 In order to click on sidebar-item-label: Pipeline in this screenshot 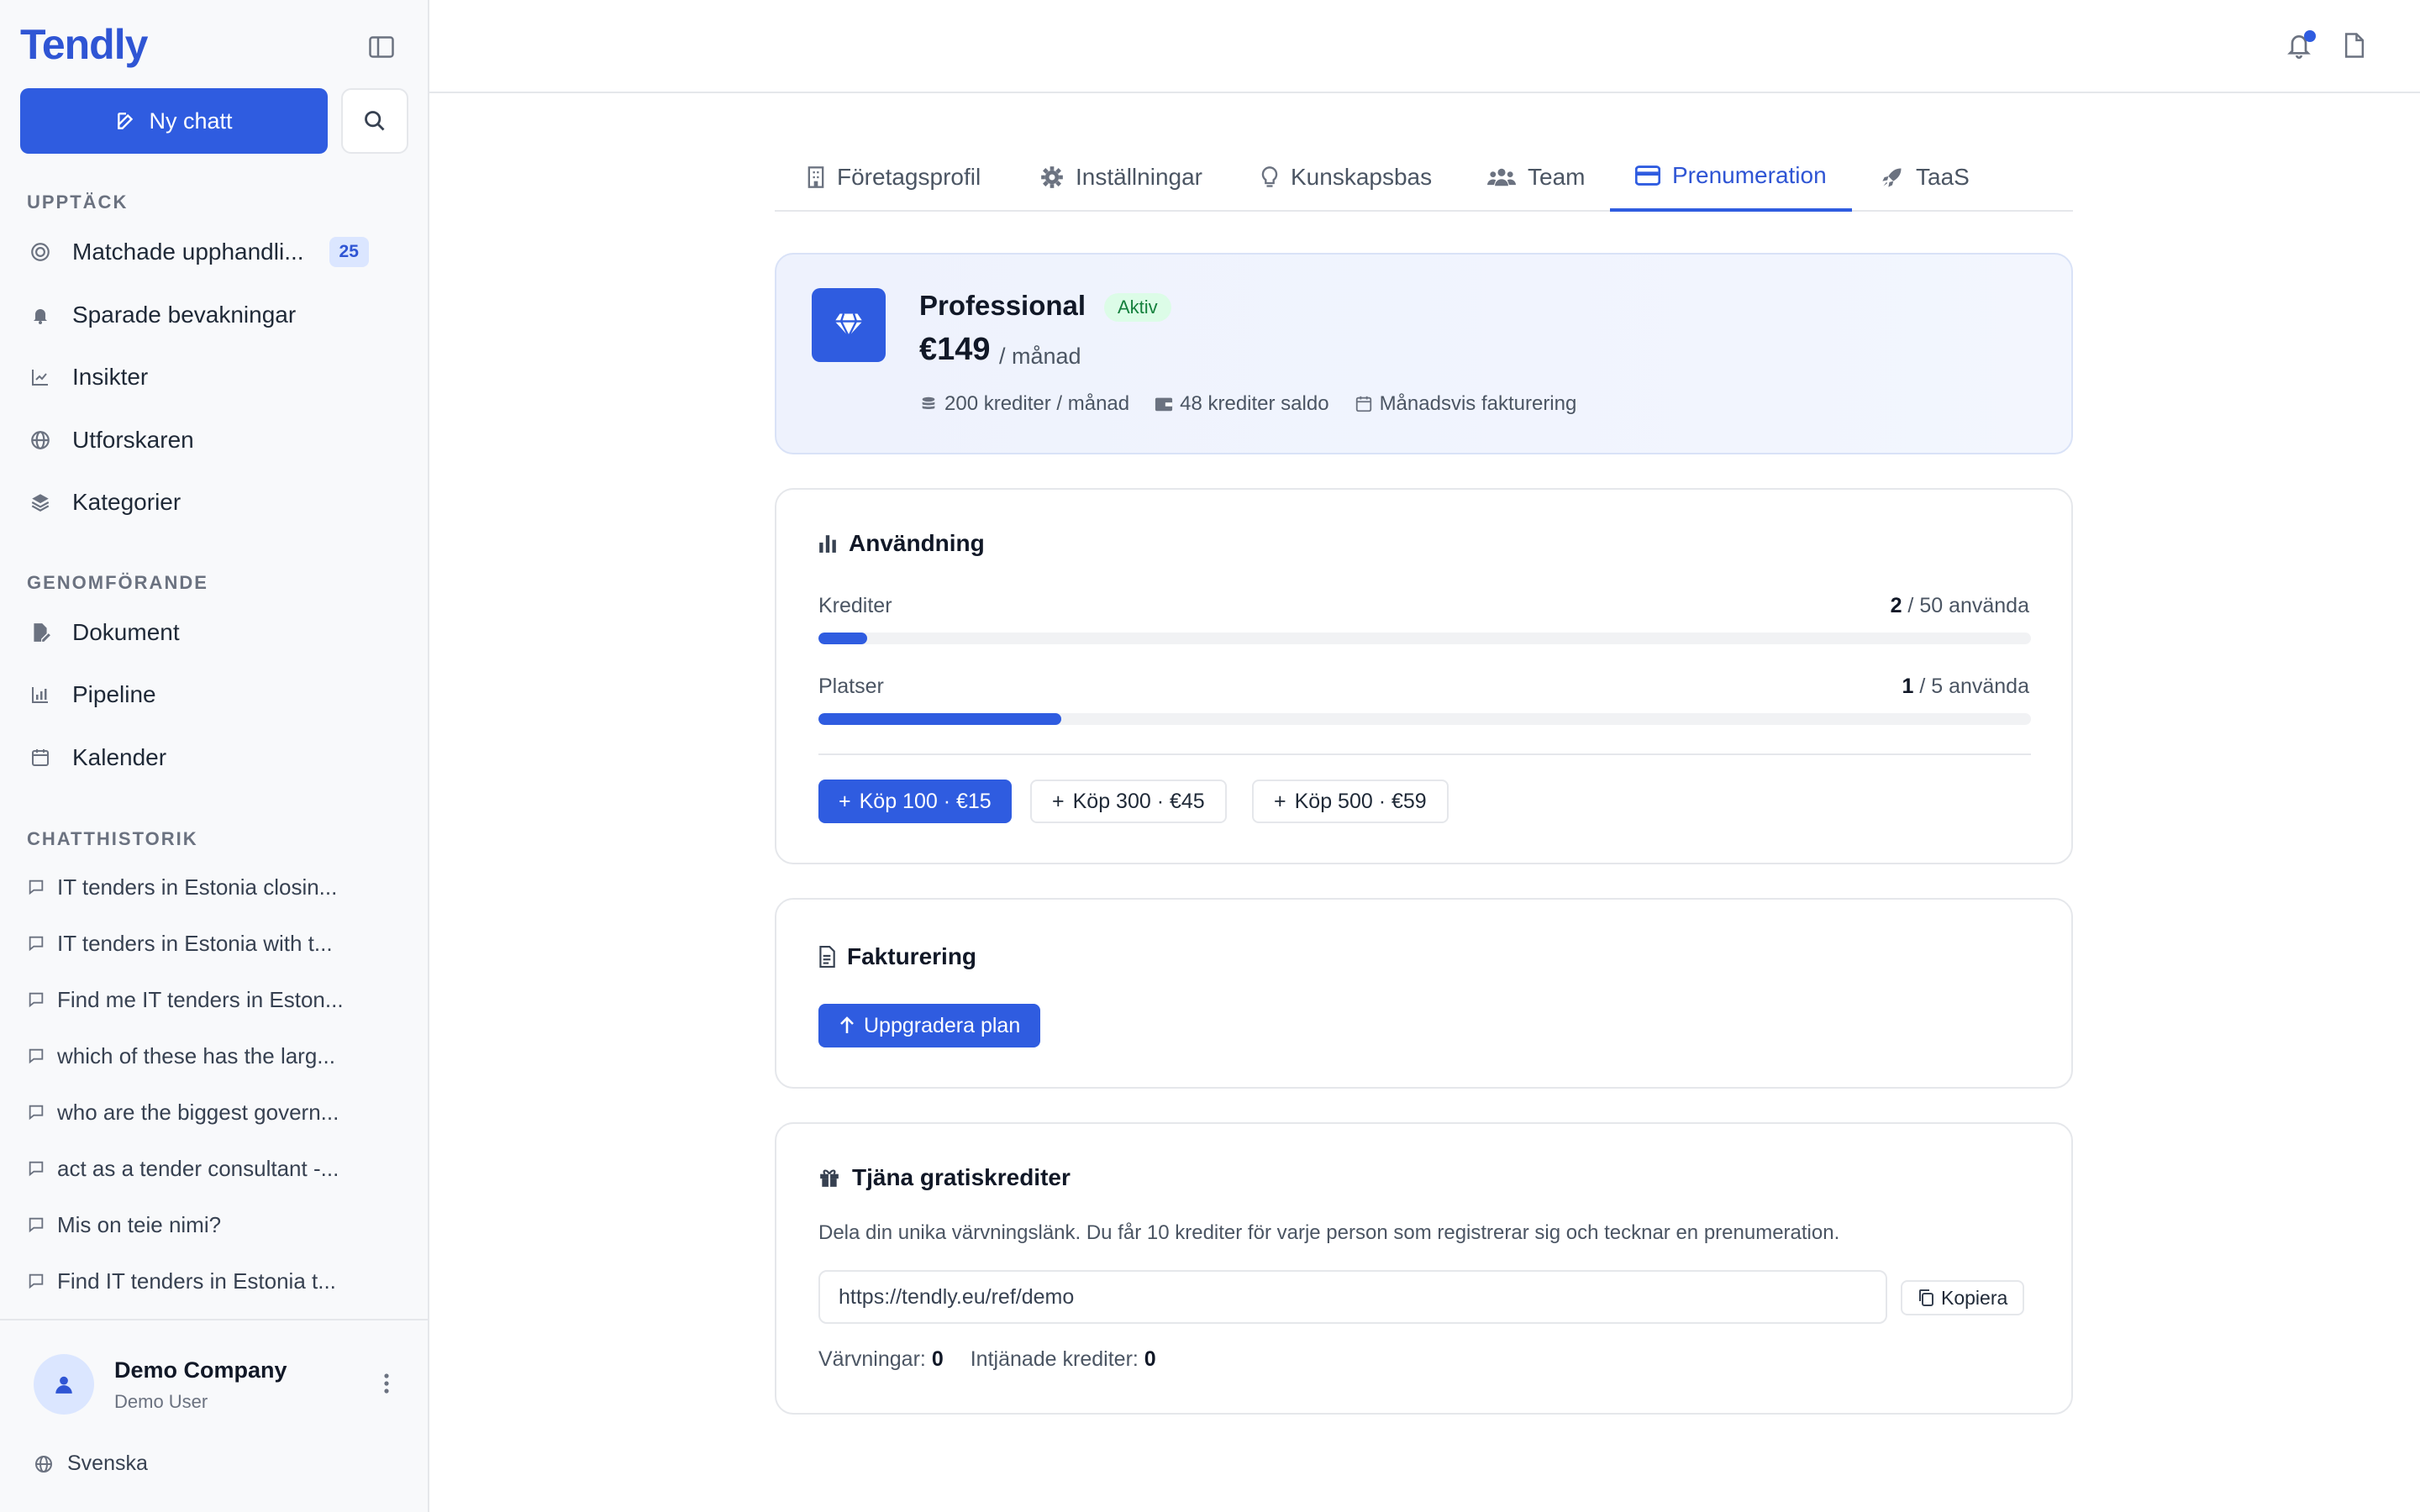, I will do `click(114, 694)`.